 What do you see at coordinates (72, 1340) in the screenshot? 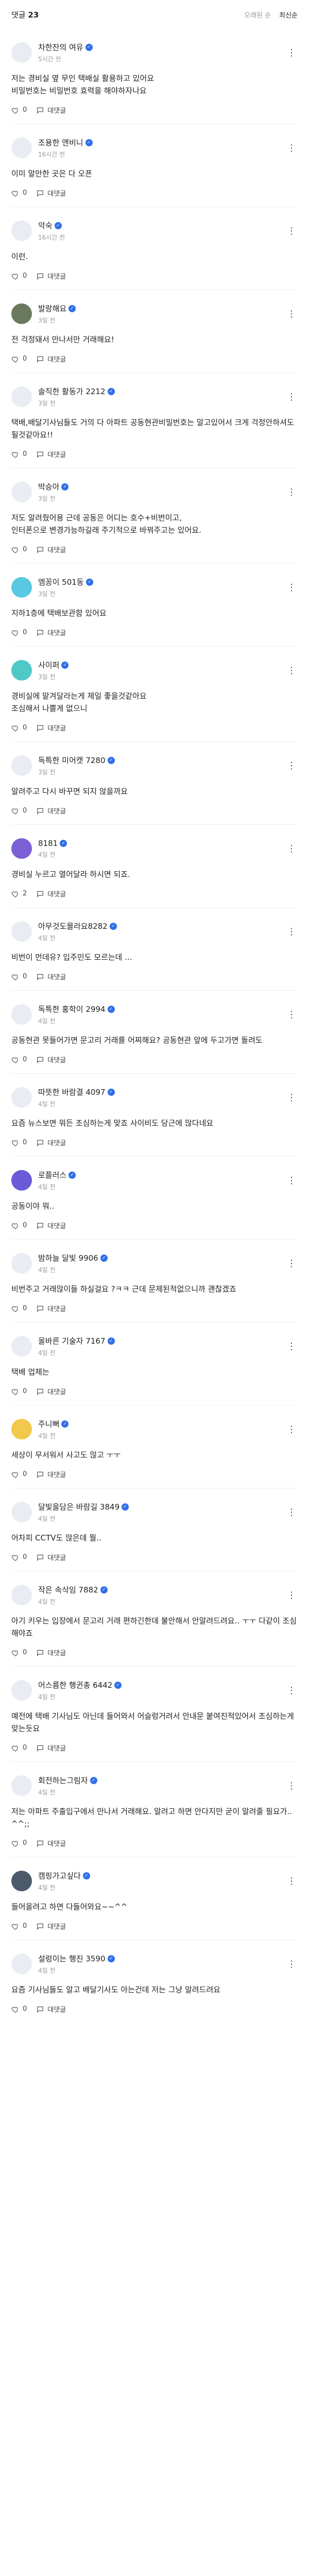
I see `nickname: 올바른 기술자 7167` at bounding box center [72, 1340].